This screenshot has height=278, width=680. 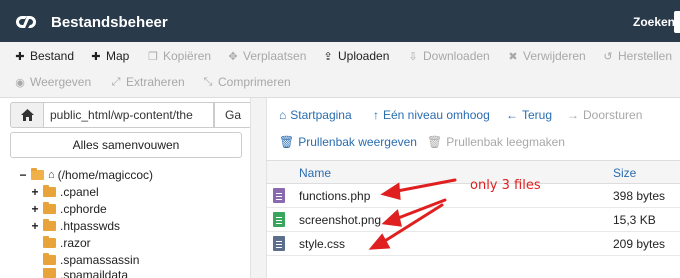 I want to click on image-file-icon, so click(x=279, y=219).